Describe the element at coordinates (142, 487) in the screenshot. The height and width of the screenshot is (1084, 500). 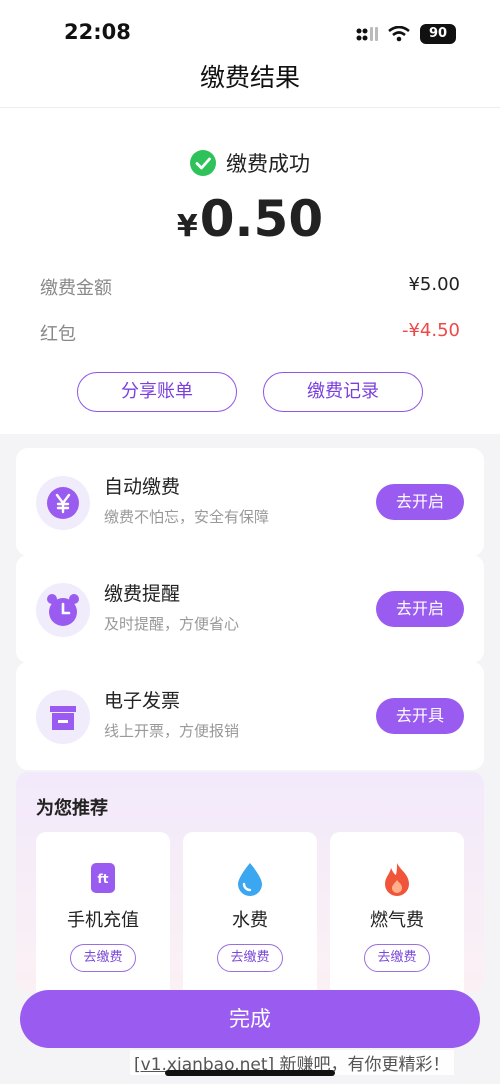
I see `service-title: 自动缴费` at that location.